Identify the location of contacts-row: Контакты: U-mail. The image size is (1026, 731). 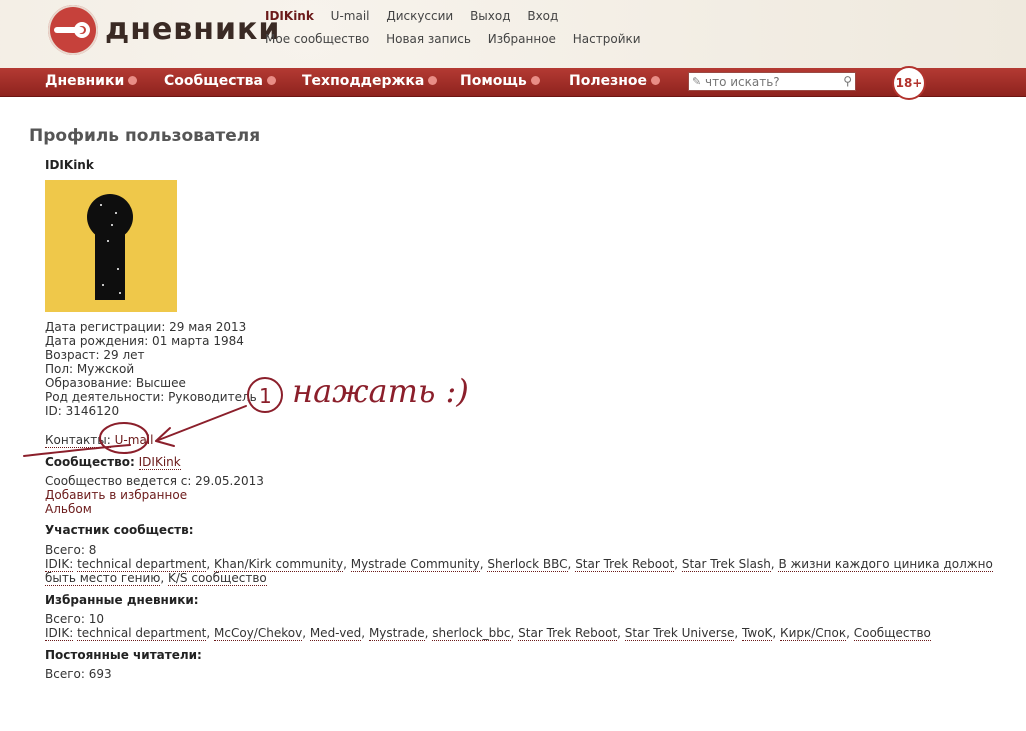
(99, 440).